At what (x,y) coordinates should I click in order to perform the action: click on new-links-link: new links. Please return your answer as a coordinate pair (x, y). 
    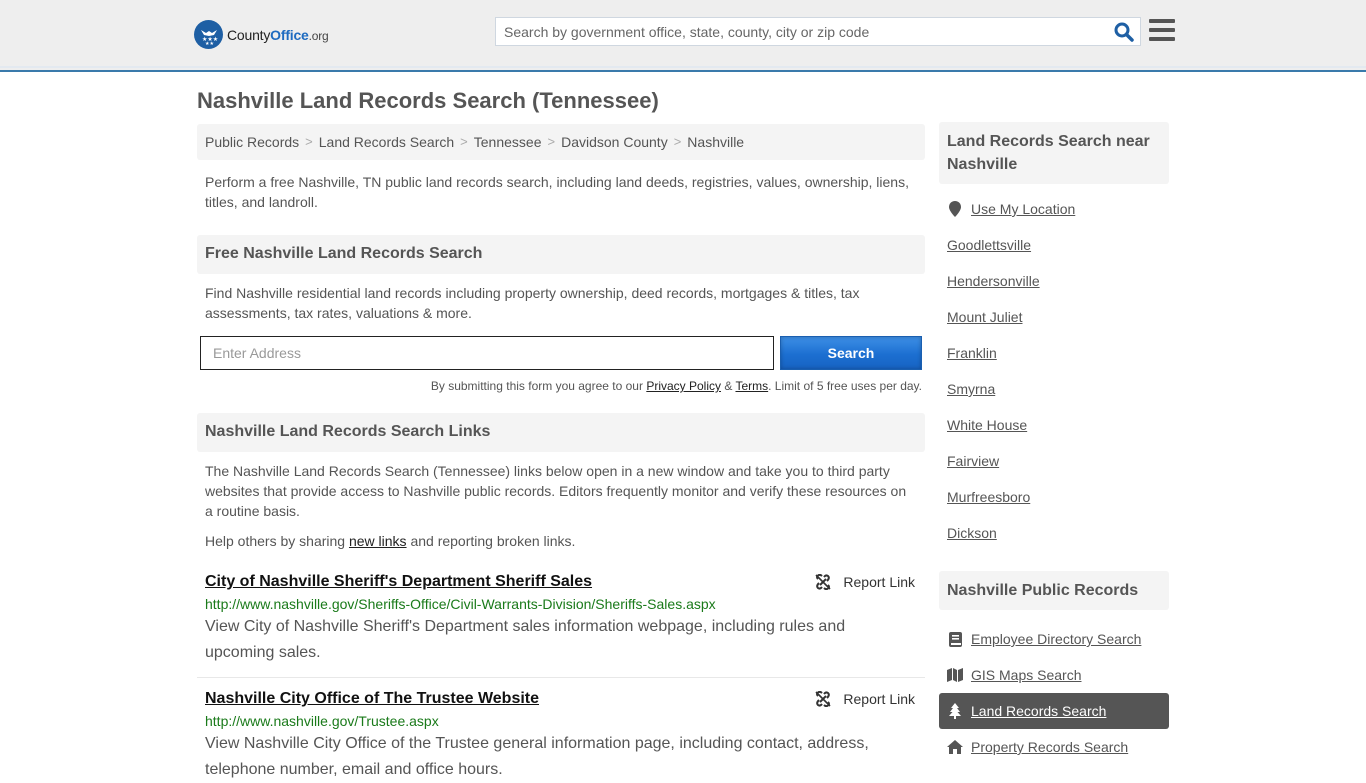
    Looking at the image, I should click on (378, 541).